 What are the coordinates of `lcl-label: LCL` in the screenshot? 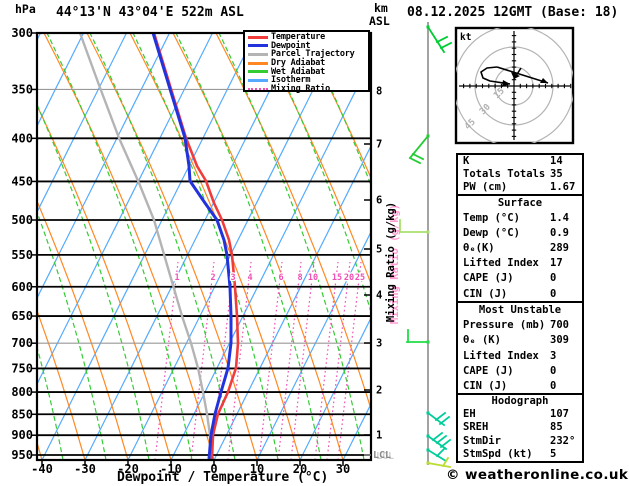 It's located at (382, 455).